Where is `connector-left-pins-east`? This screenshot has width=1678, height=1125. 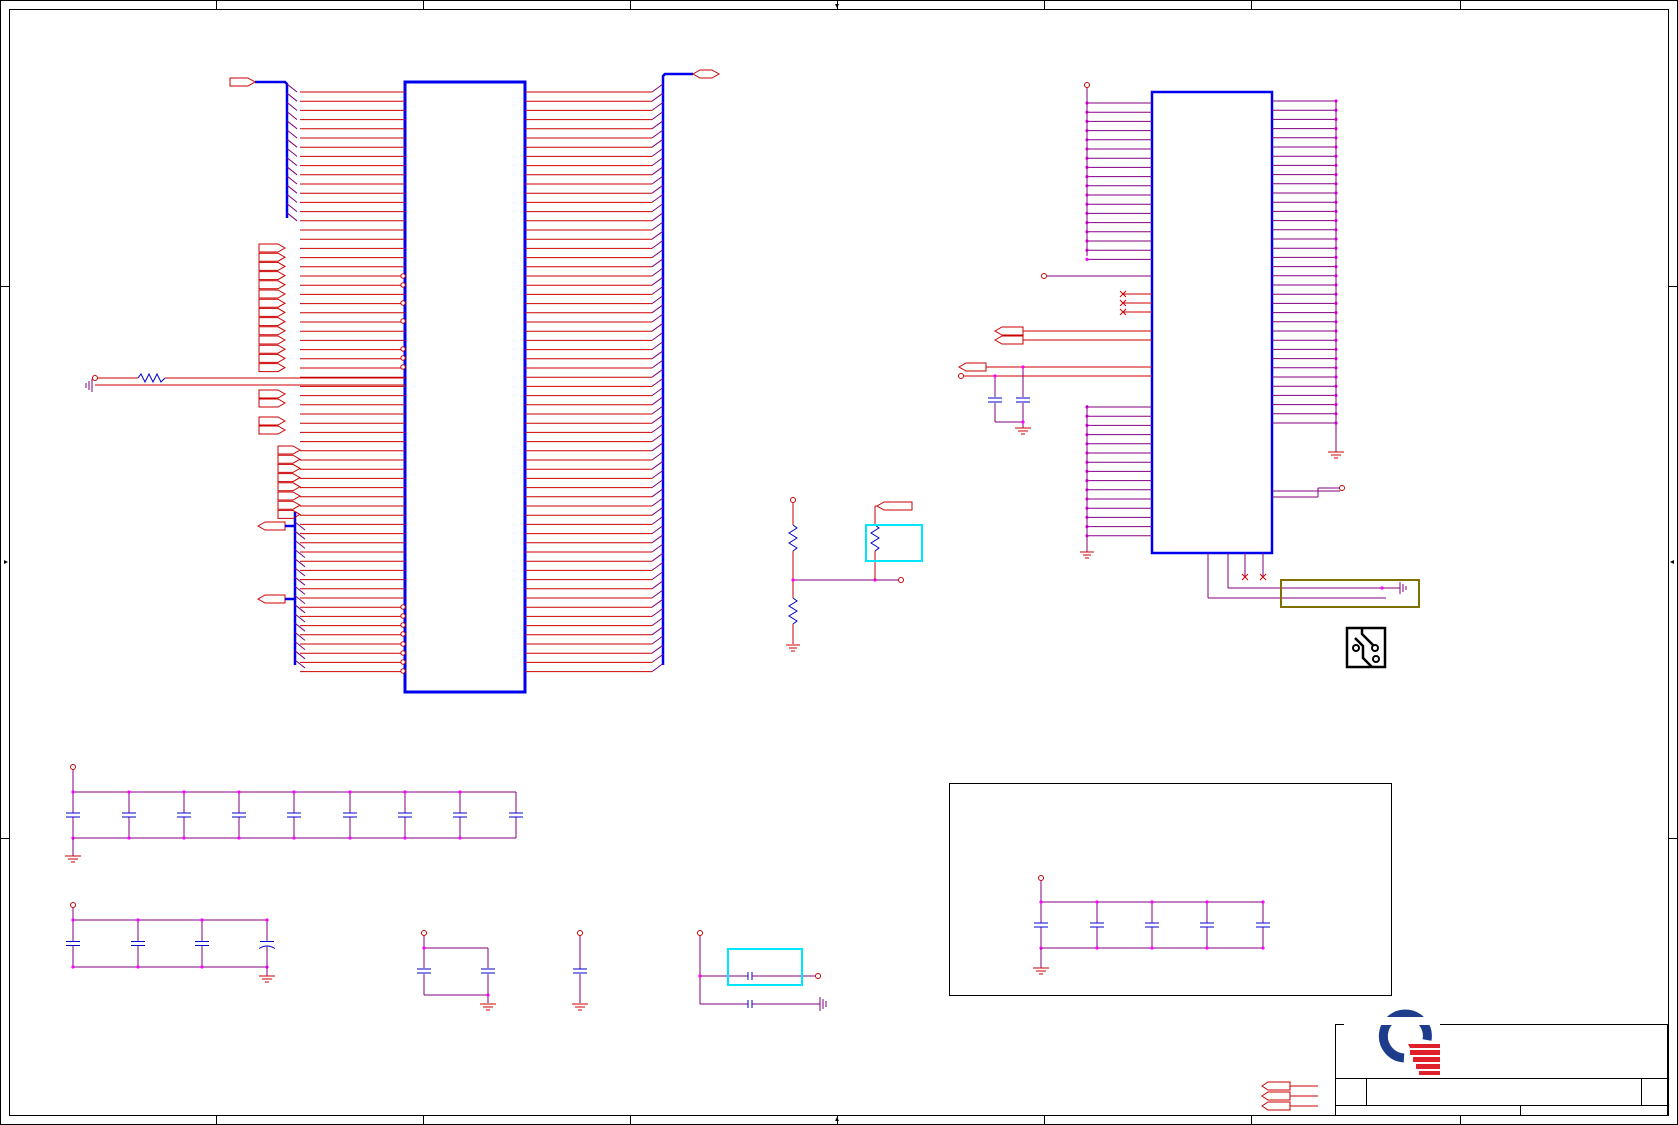 connector-left-pins-east is located at coordinates (588, 382).